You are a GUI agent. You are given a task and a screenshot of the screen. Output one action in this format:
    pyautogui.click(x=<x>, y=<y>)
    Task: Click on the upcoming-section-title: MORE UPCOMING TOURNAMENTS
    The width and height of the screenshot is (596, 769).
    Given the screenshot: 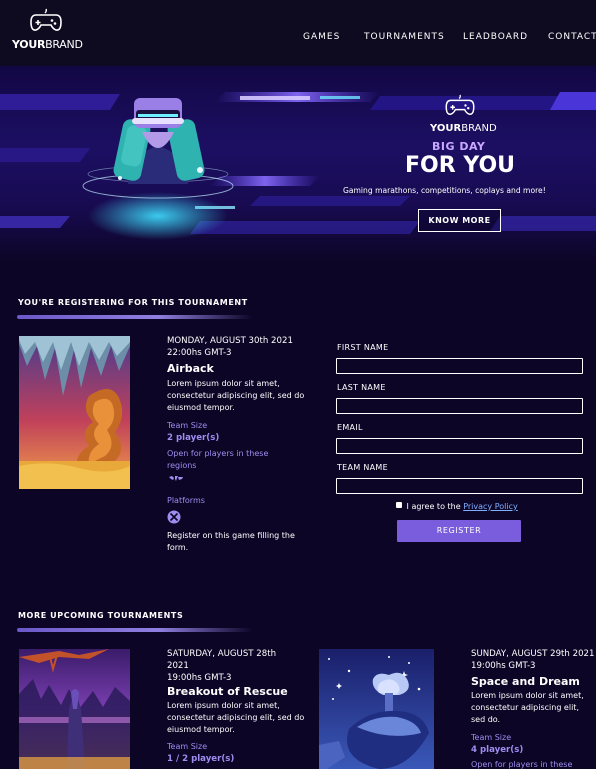 What is the action you would take?
    pyautogui.click(x=101, y=615)
    